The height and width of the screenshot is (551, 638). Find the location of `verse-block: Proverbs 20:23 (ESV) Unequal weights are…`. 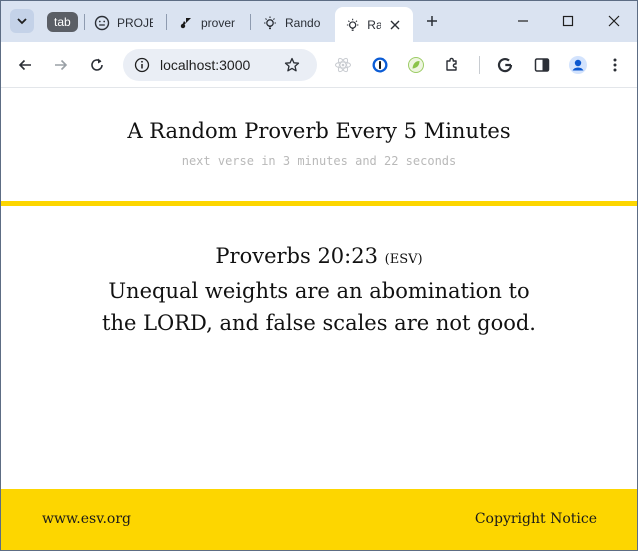

verse-block: Proverbs 20:23 (ESV) Unequal weights are… is located at coordinates (319, 290).